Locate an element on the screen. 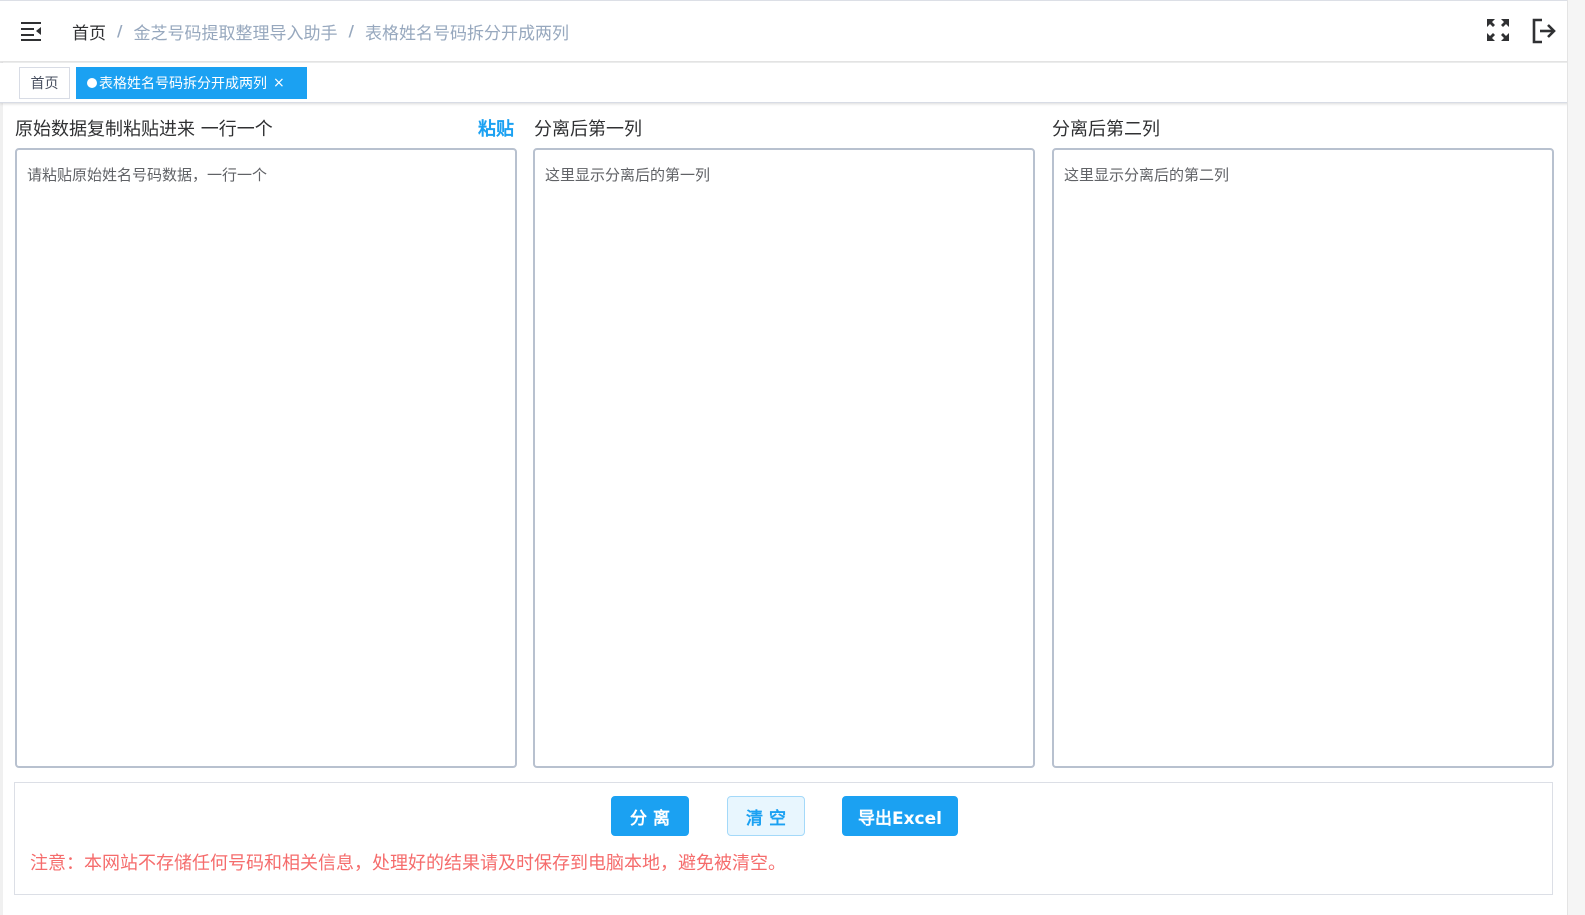 The height and width of the screenshot is (915, 1585). clear-button: 清 空 is located at coordinates (766, 816).